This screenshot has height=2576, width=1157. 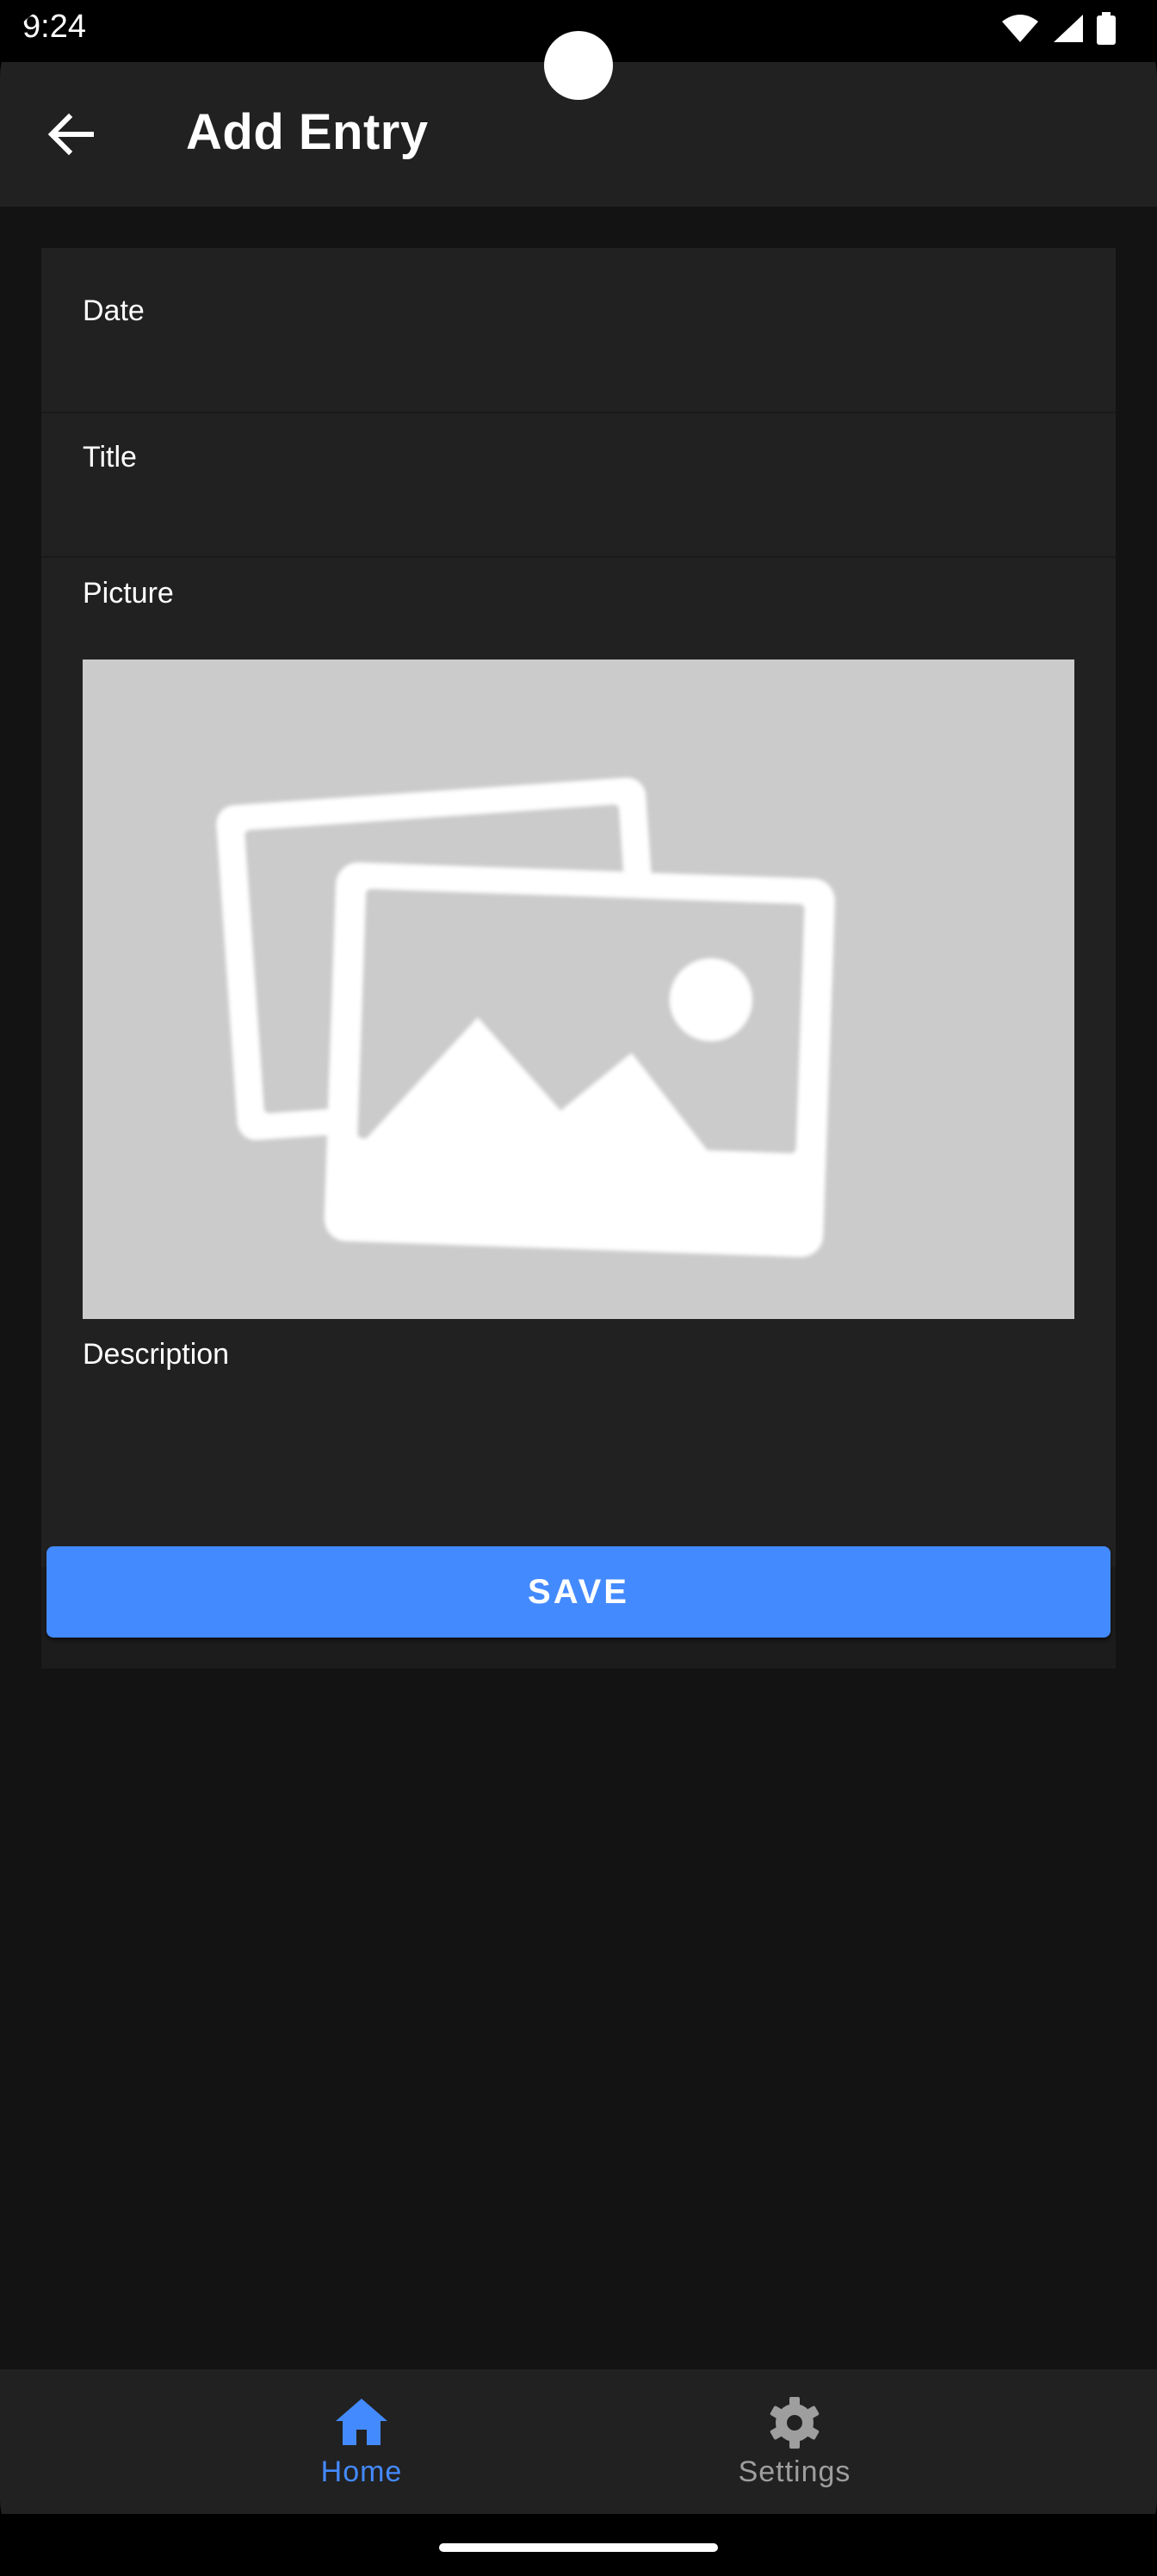 I want to click on page-title: Add Entry, so click(x=308, y=132).